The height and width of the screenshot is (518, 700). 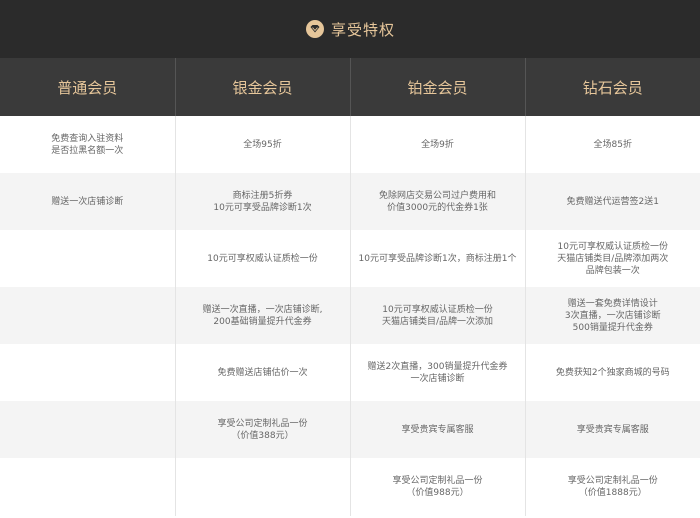 I want to click on table-cell: 全场85折, so click(x=612, y=144).